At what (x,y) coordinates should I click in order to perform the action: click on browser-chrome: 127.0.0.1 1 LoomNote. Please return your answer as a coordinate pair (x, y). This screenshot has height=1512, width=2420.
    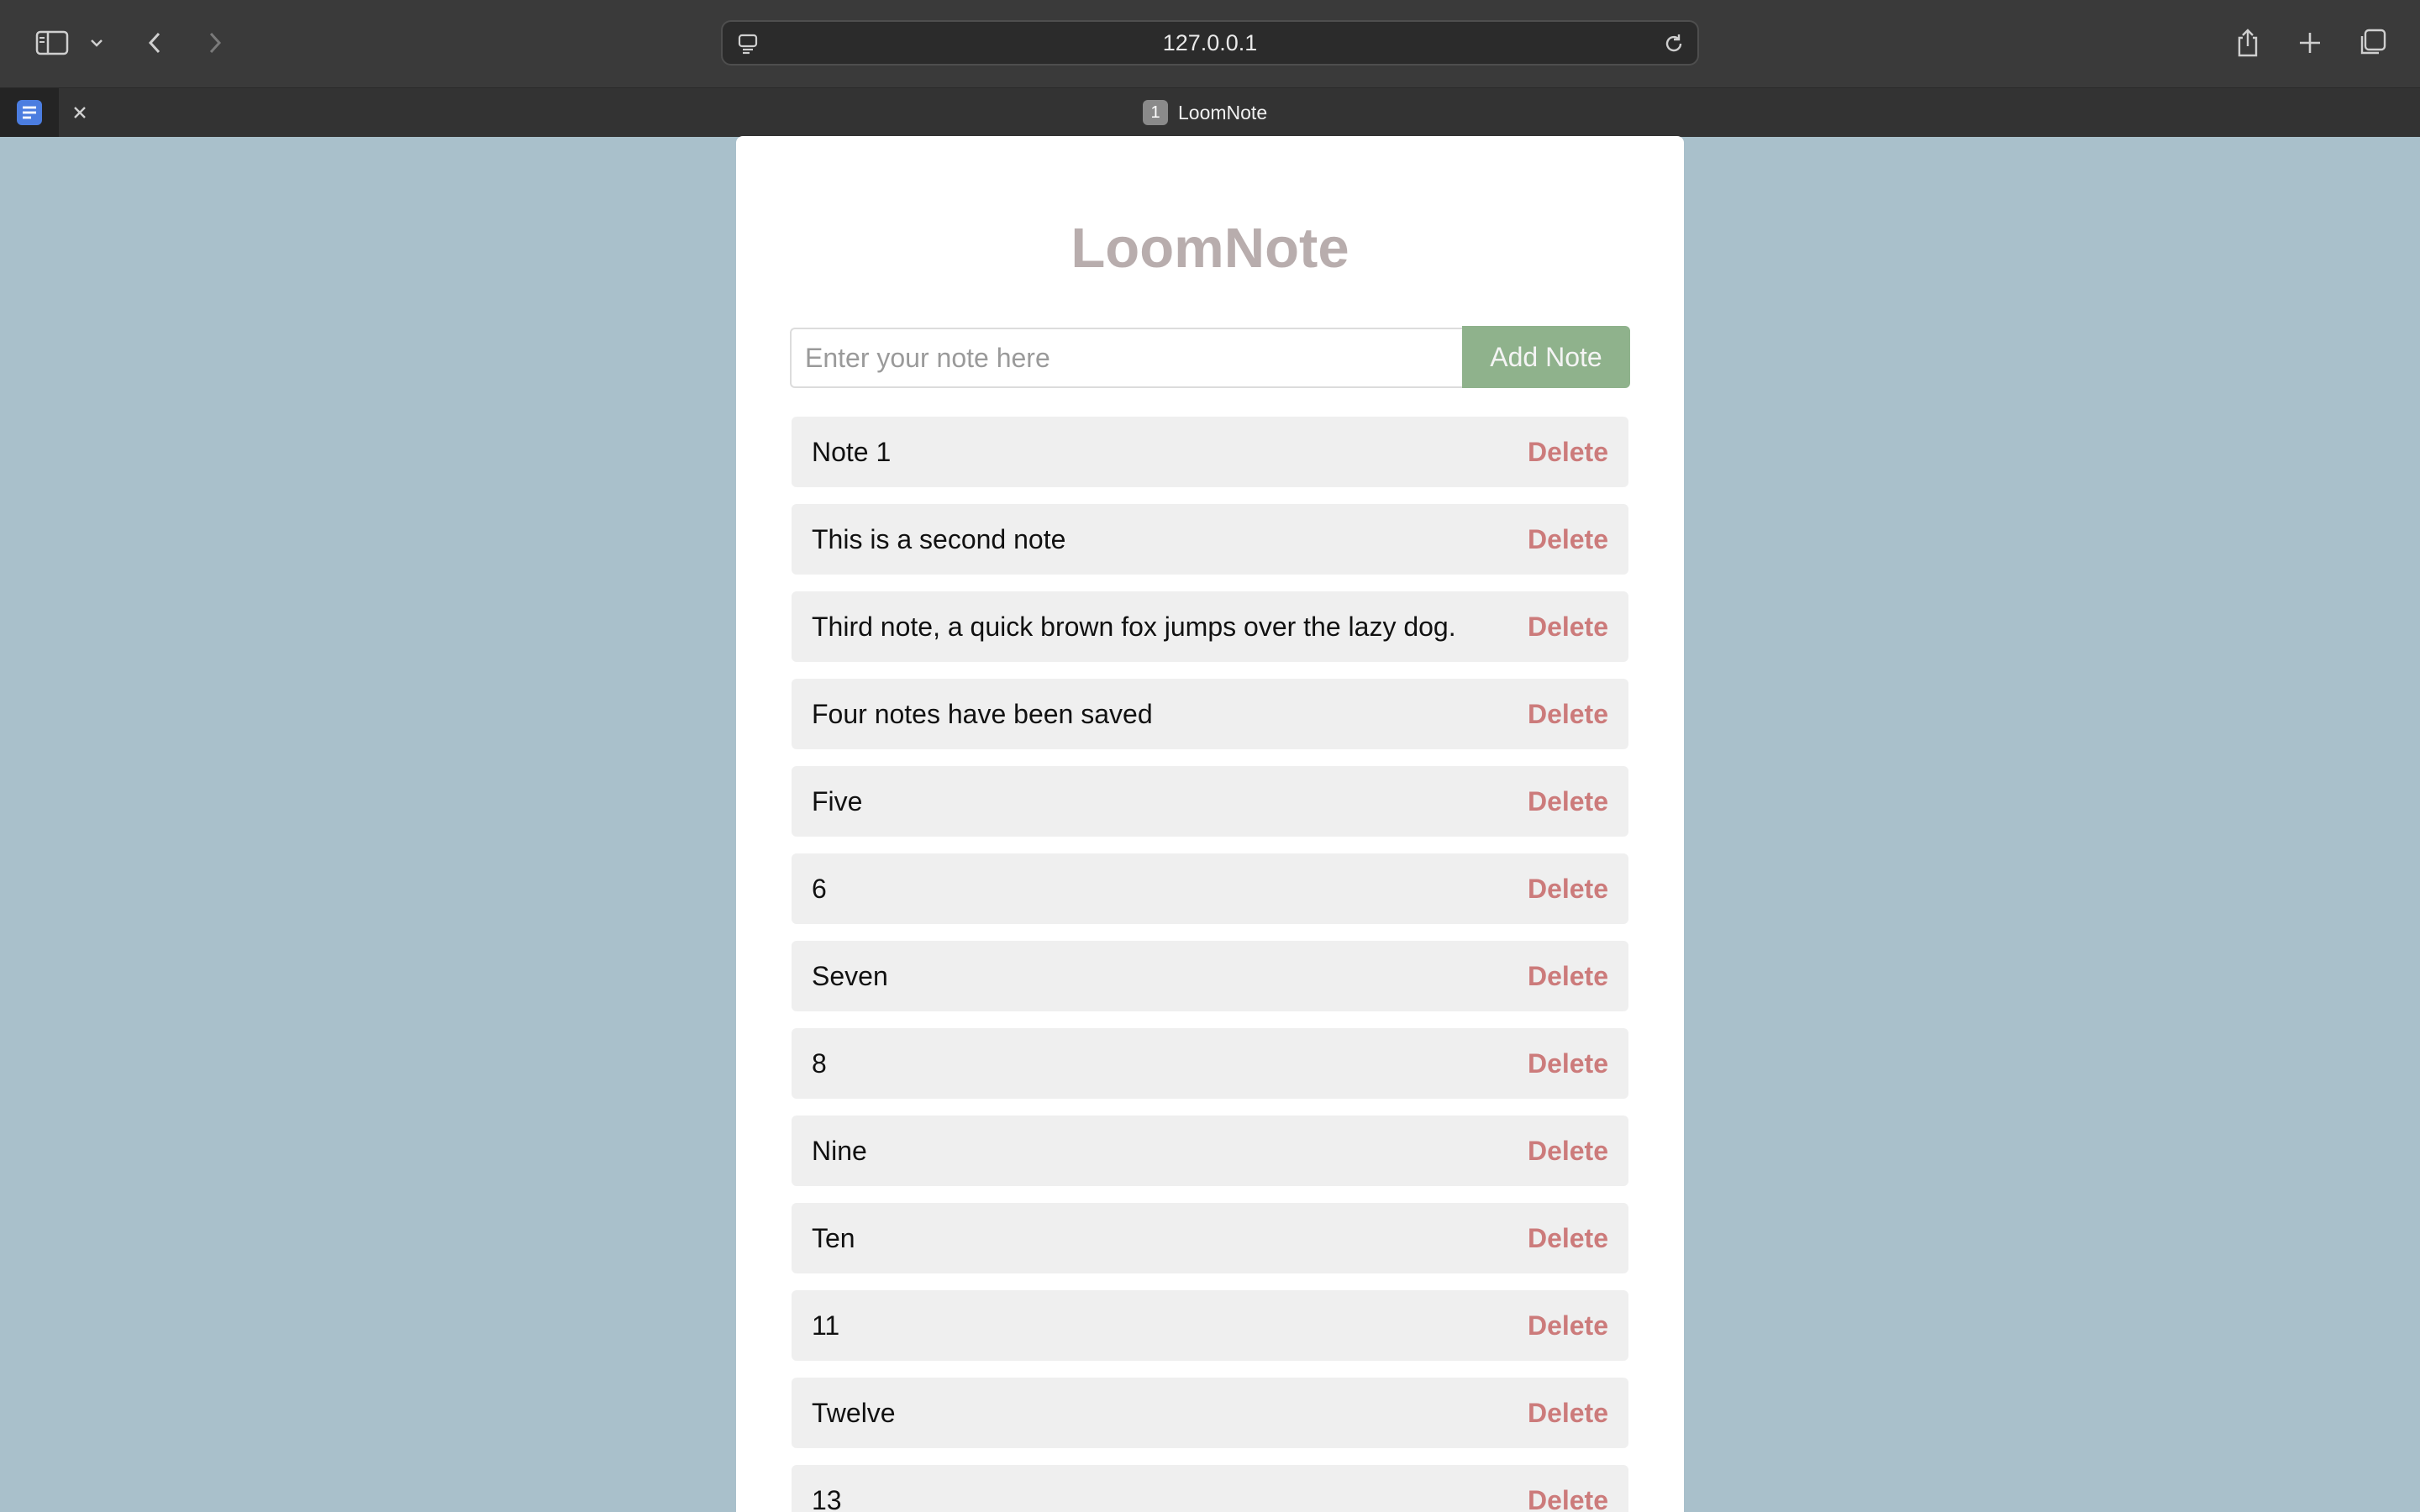
    Looking at the image, I should click on (1210, 68).